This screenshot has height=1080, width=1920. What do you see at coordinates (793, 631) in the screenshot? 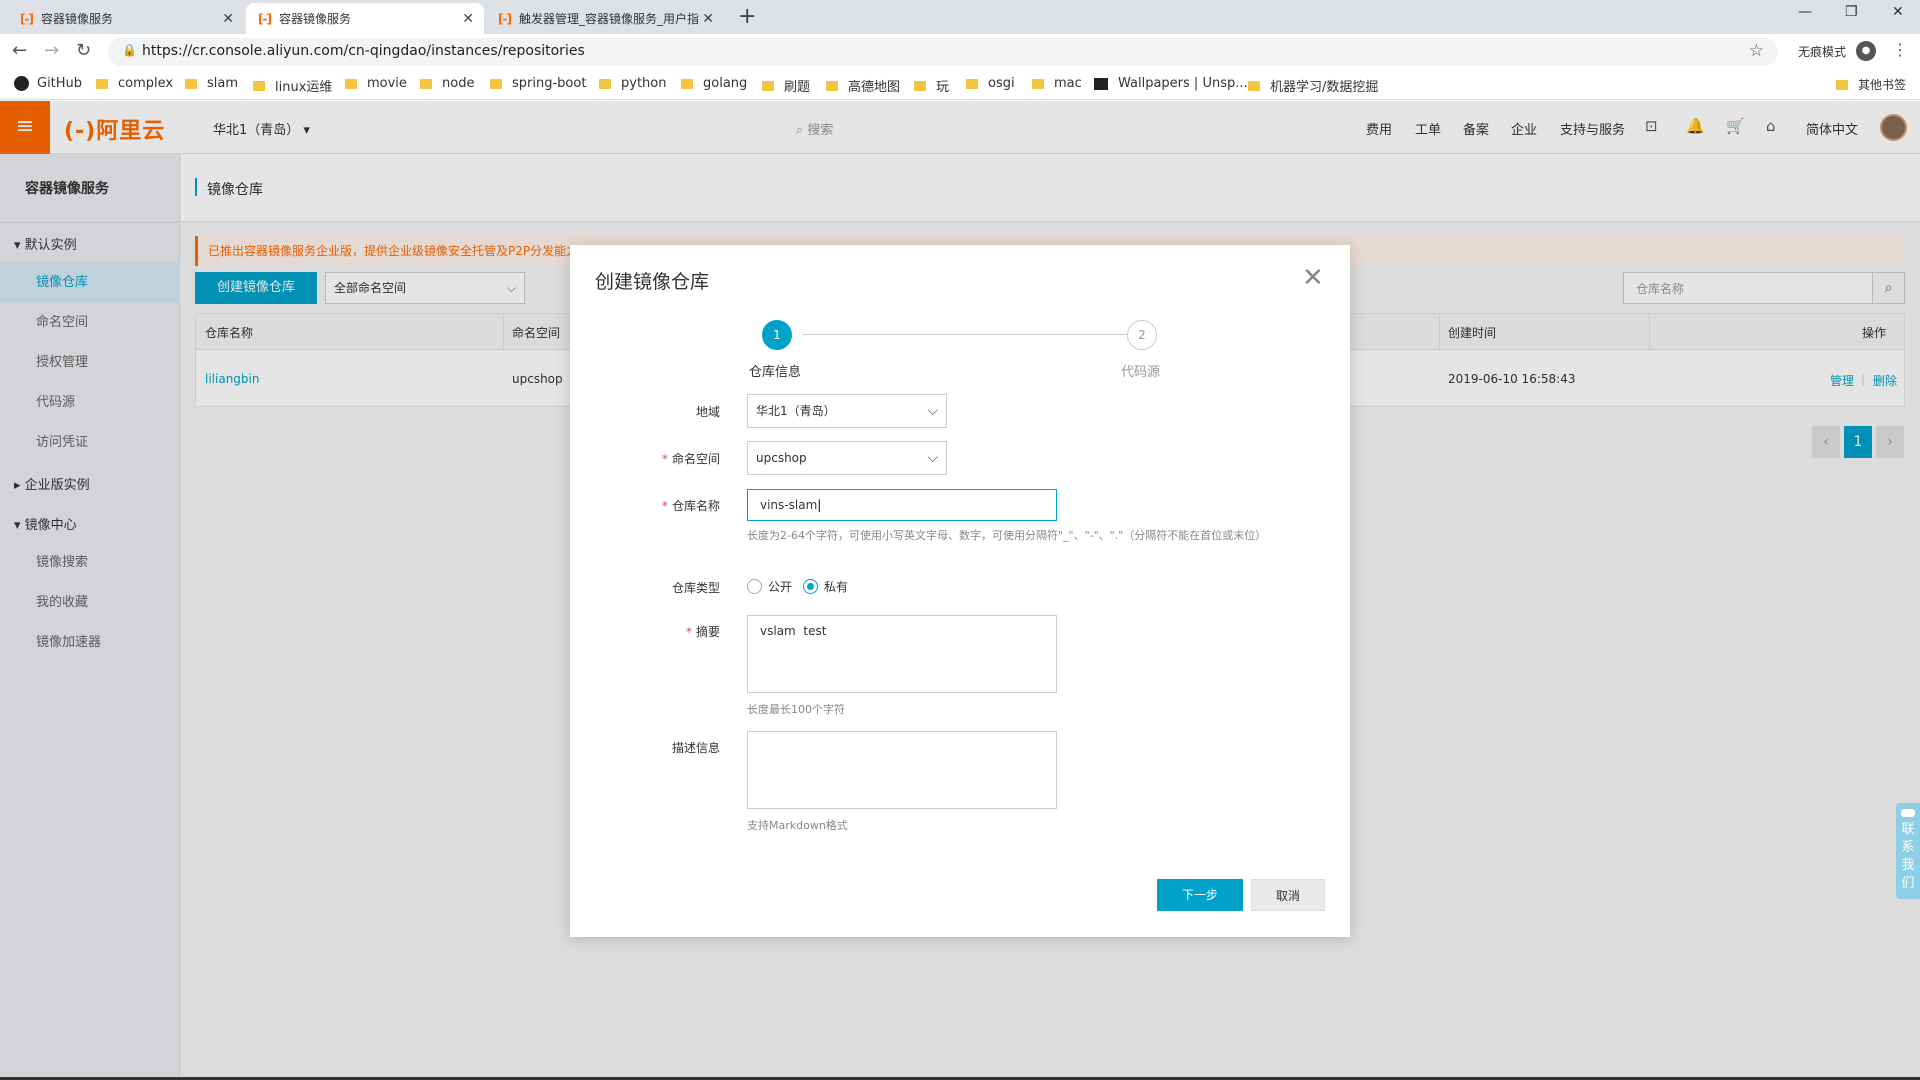
I see `textarea-value: vslam test` at bounding box center [793, 631].